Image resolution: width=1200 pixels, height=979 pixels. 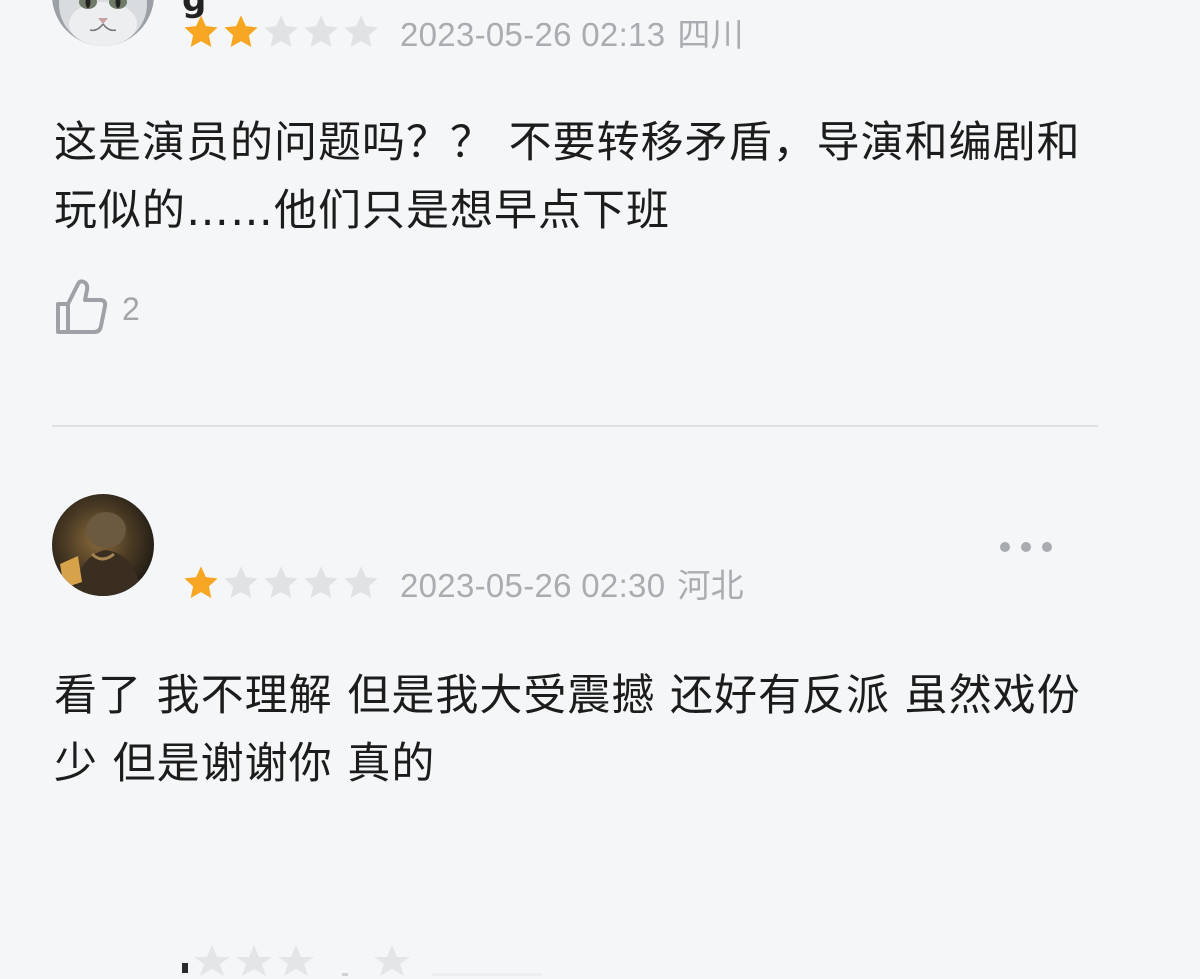 What do you see at coordinates (567, 730) in the screenshot?
I see `review-content: 看了 我不理解 但是我大受震撼 还好有反派 虽然戏份少 但是谢谢你 真的` at bounding box center [567, 730].